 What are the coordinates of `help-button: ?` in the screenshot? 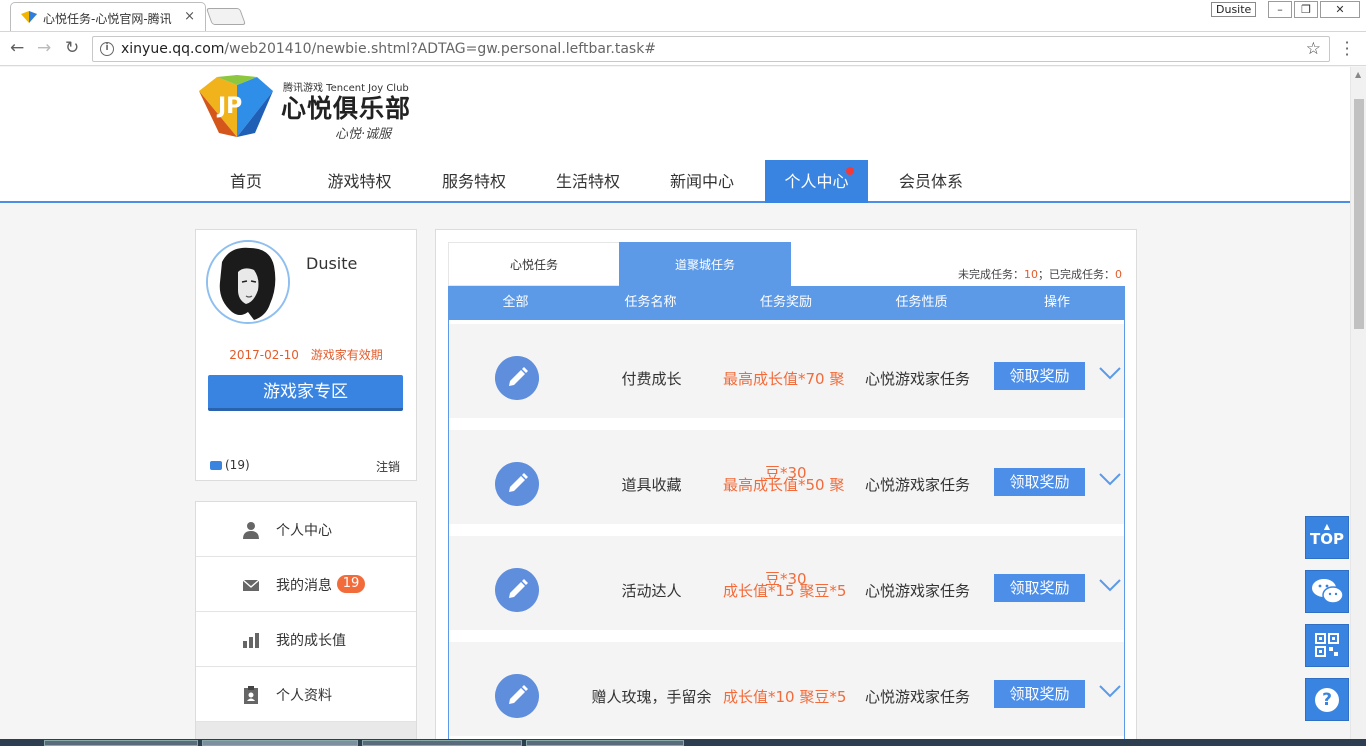 It's located at (1327, 699).